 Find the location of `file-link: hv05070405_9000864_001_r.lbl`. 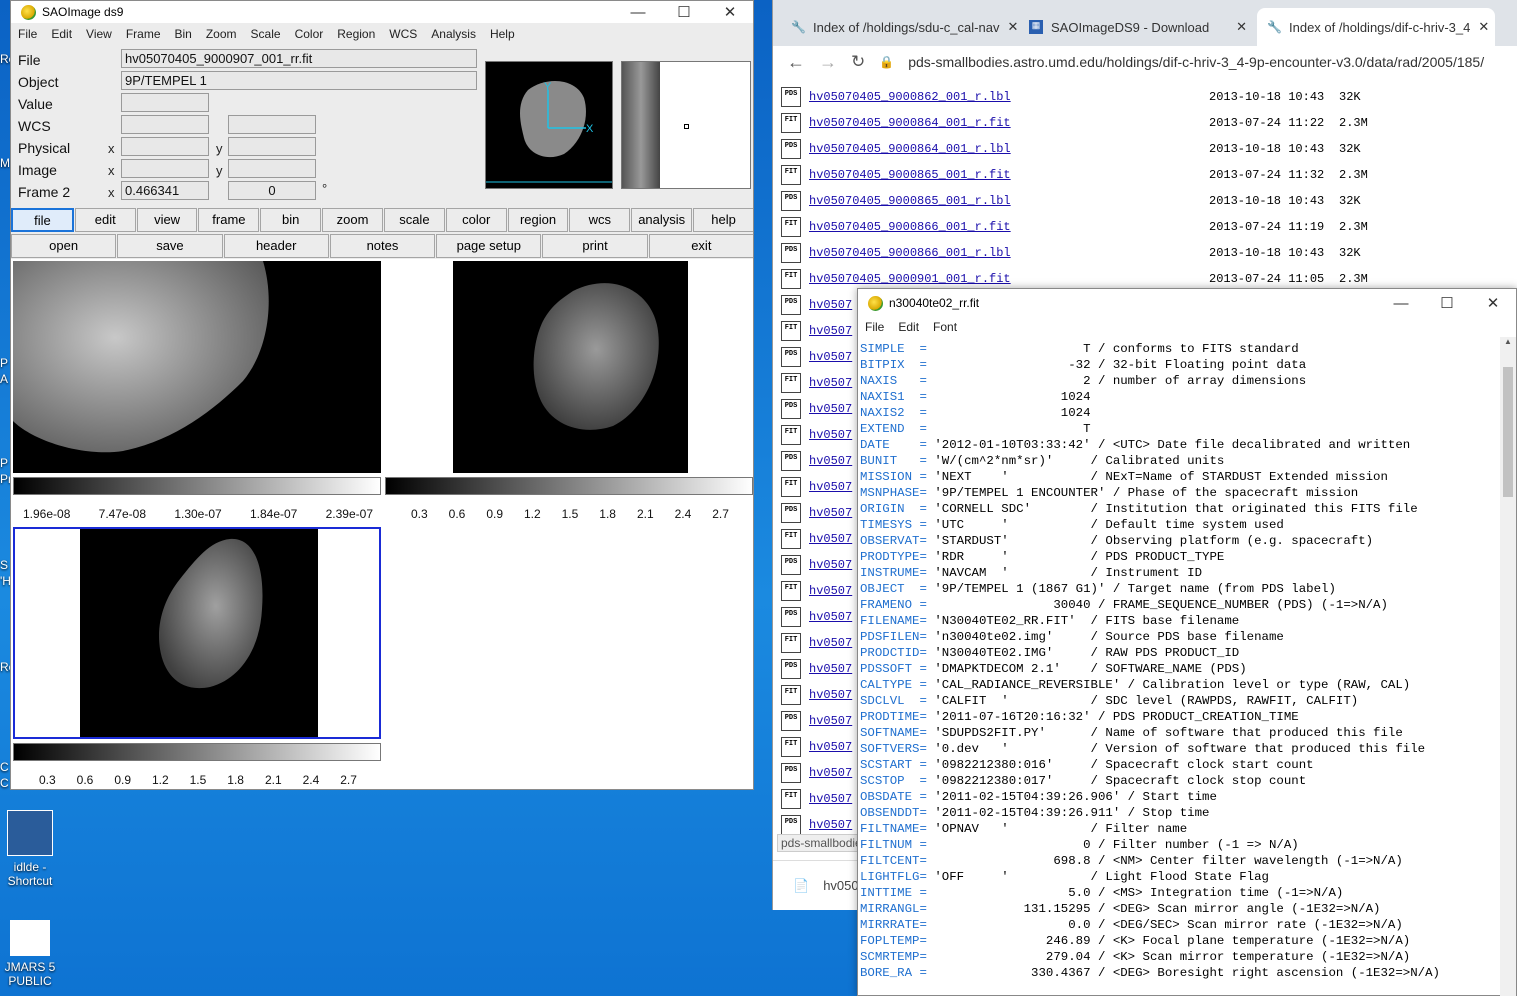

file-link: hv05070405_9000864_001_r.lbl is located at coordinates (1009, 149).